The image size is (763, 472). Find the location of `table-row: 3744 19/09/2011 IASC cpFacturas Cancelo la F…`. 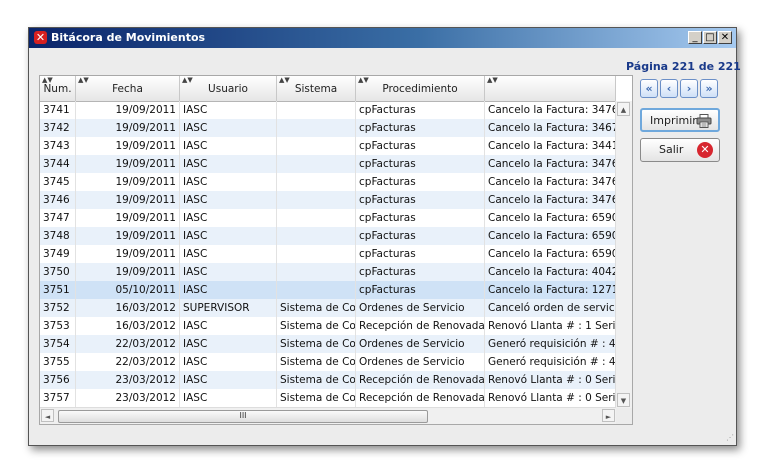

table-row: 3744 19/09/2011 IASC cpFacturas Cancelo la F… is located at coordinates (328, 164).